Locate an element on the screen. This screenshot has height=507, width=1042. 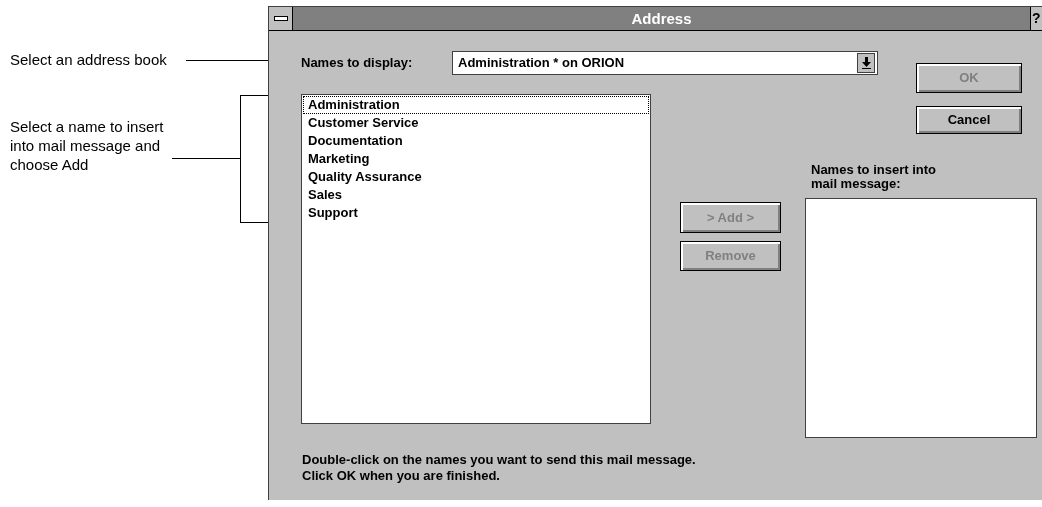
list-item: Administration is located at coordinates (476, 105).